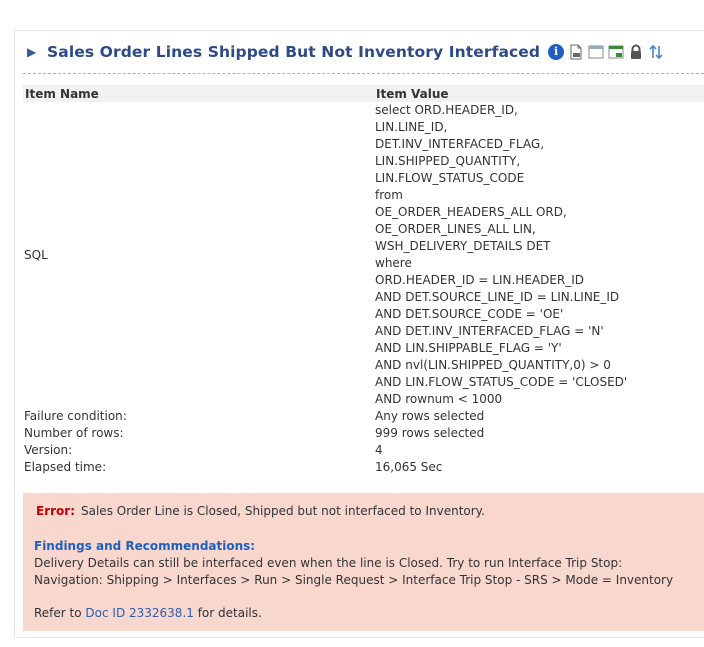 Image resolution: width=704 pixels, height=647 pixels. Describe the element at coordinates (596, 52) in the screenshot. I see `table-view-icon` at that location.